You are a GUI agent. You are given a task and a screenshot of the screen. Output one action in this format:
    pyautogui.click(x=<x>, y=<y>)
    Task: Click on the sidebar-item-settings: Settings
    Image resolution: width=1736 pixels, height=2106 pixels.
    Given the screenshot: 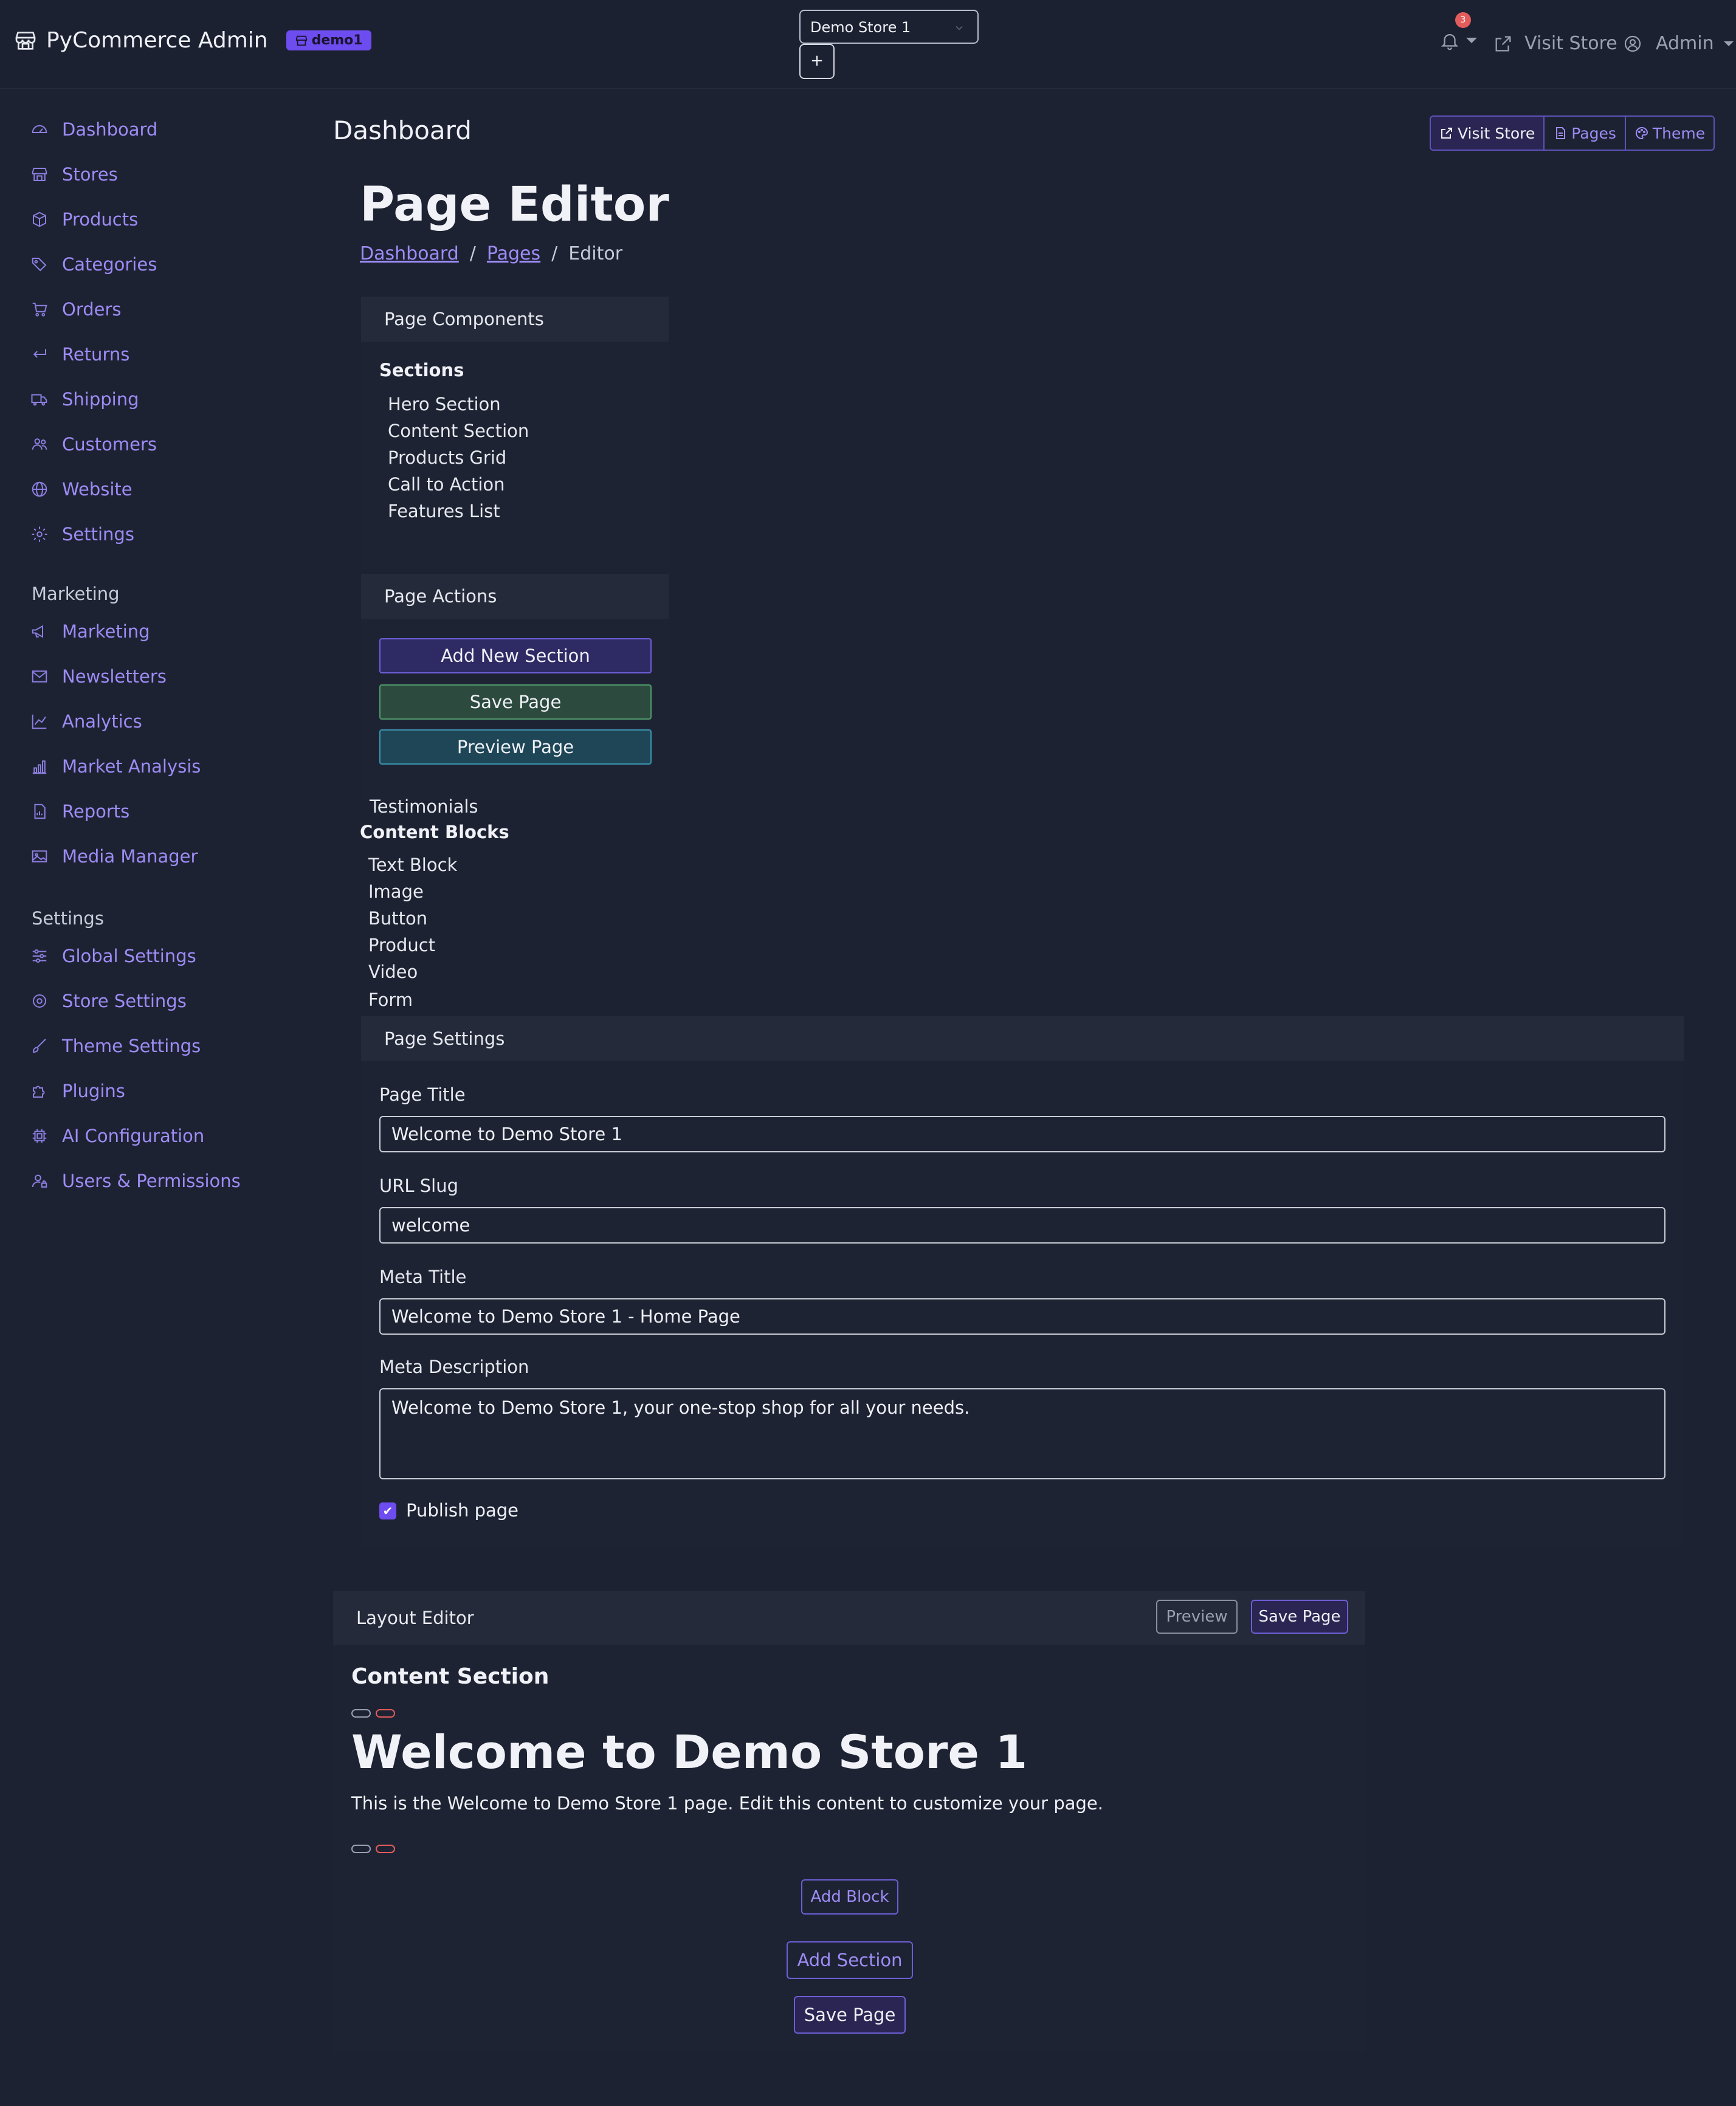 What is the action you would take?
    pyautogui.click(x=82, y=534)
    